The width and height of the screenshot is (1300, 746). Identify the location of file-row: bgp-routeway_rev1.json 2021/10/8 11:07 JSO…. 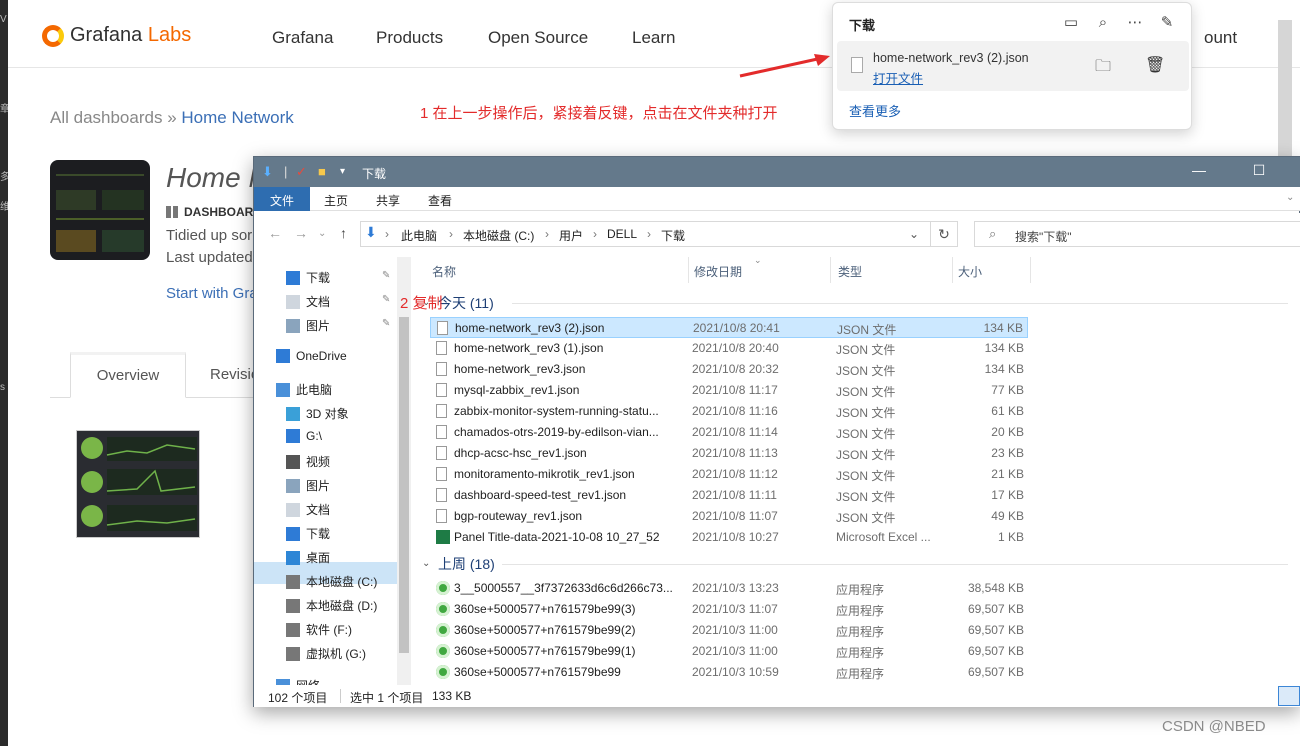
(729, 516).